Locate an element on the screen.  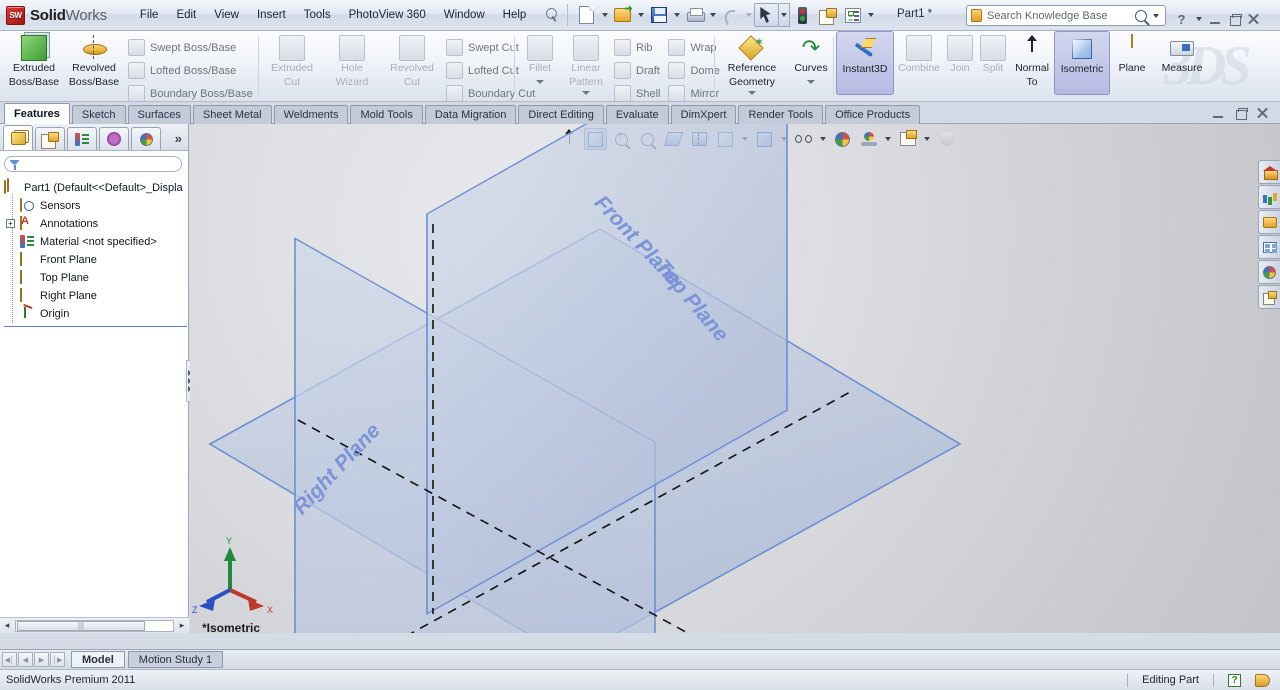
annotations-expander-icon: + is located at coordinates (10, 223).